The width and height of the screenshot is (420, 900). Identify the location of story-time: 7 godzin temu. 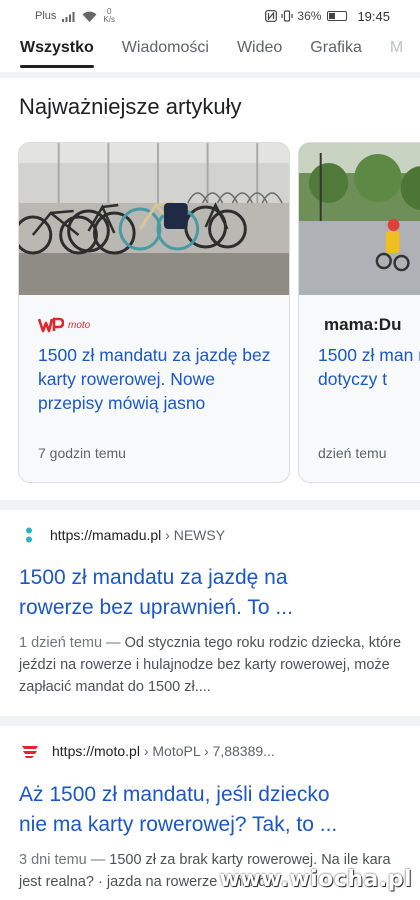
(82, 453).